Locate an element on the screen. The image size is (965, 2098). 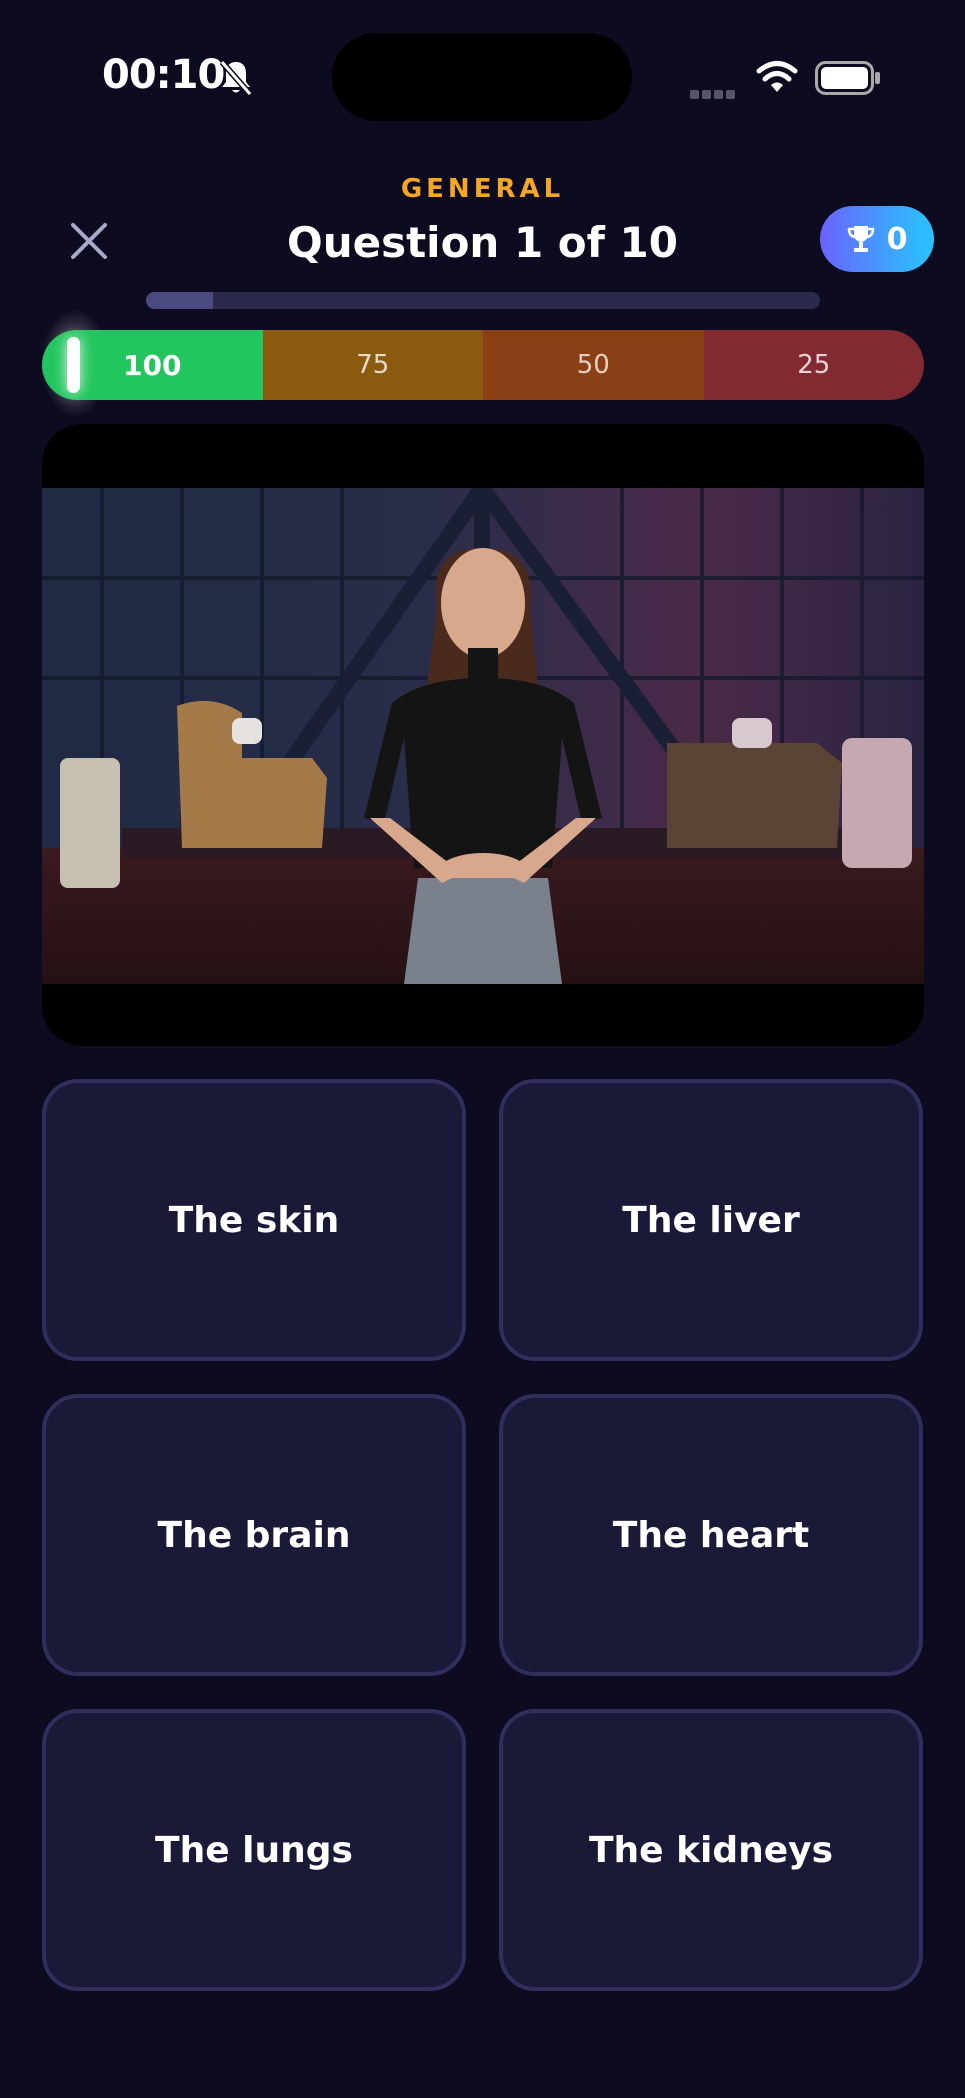
score-bar: 100 75 50 25 is located at coordinates (483, 365).